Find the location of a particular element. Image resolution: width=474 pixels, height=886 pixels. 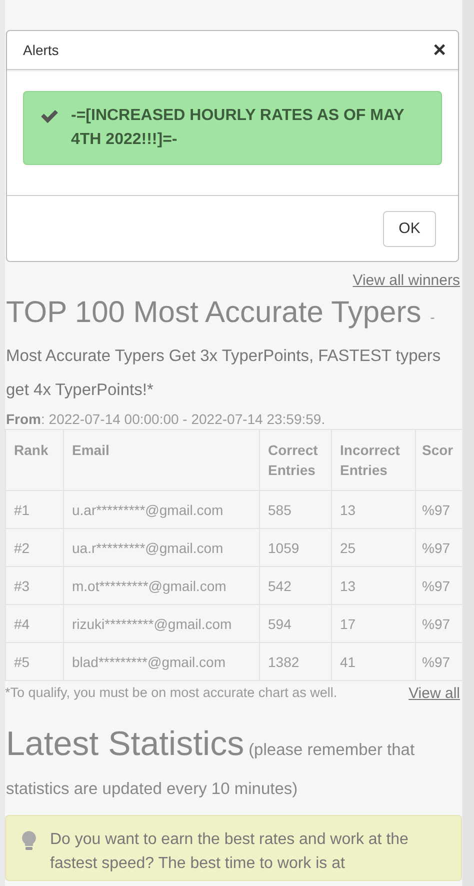

column-header: Rank is located at coordinates (35, 460).